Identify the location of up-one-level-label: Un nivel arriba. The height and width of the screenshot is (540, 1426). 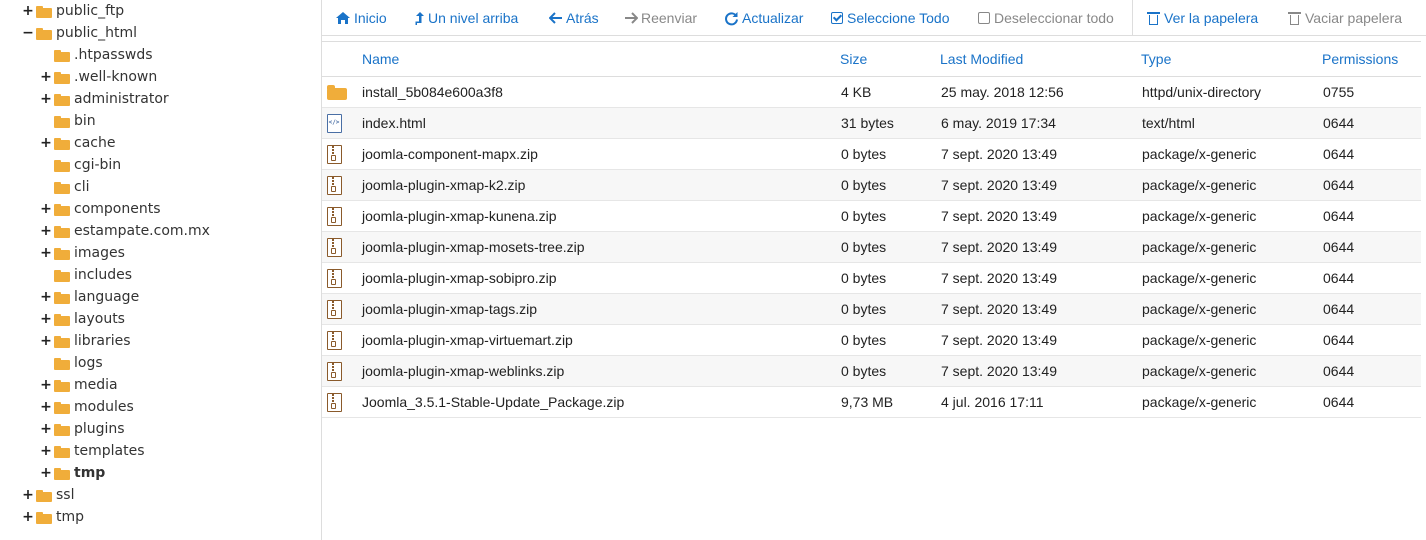
(473, 18).